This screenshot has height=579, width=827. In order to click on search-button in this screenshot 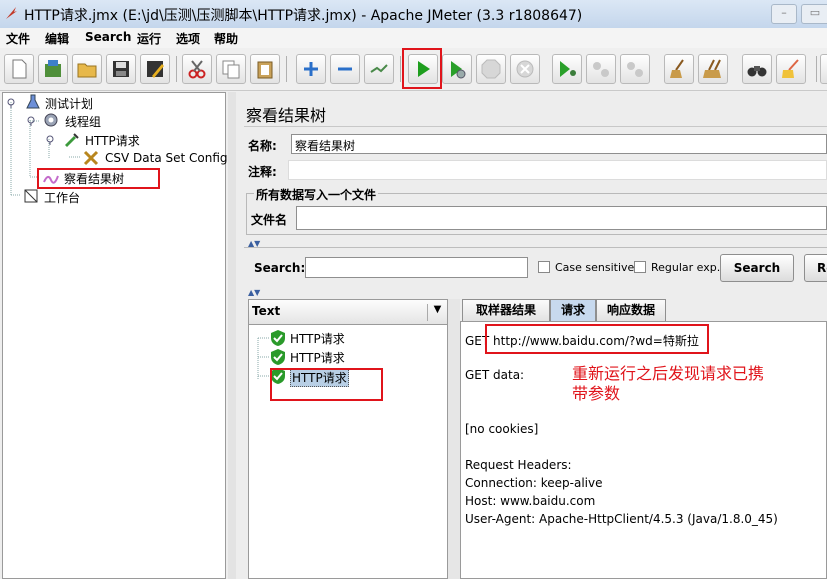, I will do `click(757, 69)`.